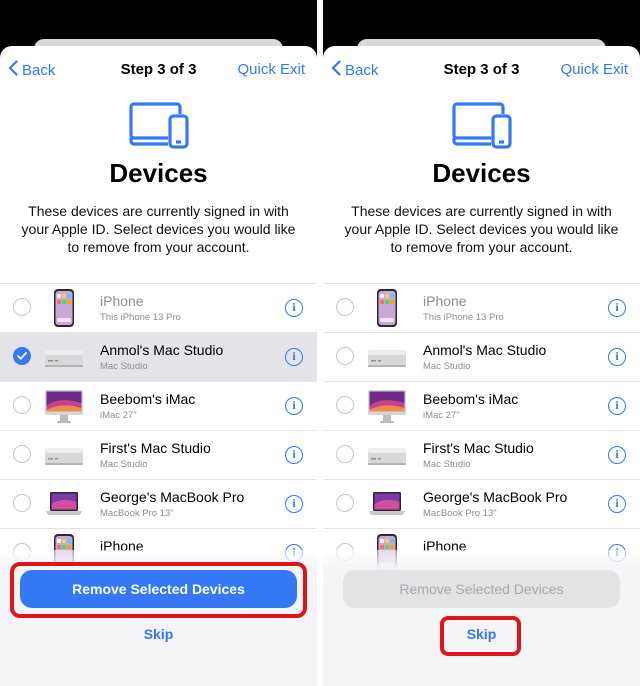  I want to click on checked-radio, so click(22, 356).